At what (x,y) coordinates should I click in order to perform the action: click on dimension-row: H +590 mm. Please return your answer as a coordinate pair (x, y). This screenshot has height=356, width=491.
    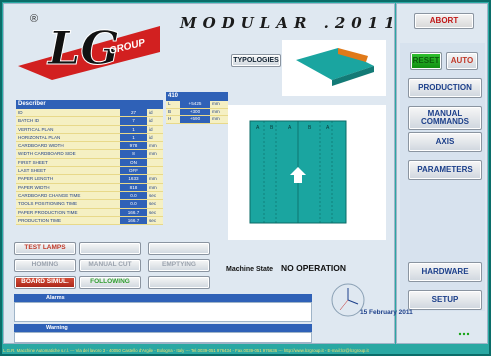
    Looking at the image, I should click on (197, 120).